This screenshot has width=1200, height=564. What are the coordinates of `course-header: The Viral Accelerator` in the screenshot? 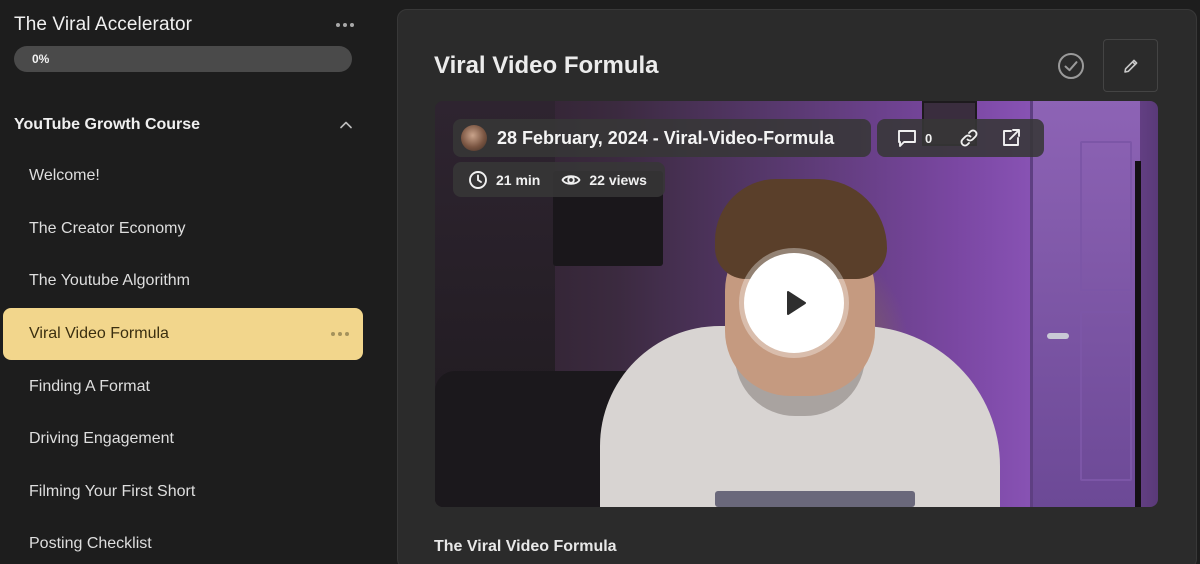 It's located at (186, 25).